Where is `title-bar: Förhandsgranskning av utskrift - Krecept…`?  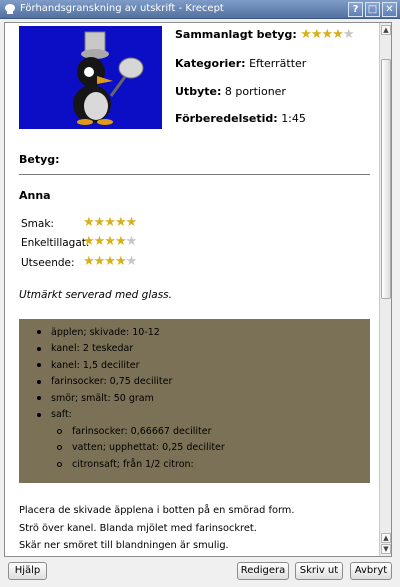
title-bar: Förhandsgranskning av utskrift - Krecept… is located at coordinates (200, 9).